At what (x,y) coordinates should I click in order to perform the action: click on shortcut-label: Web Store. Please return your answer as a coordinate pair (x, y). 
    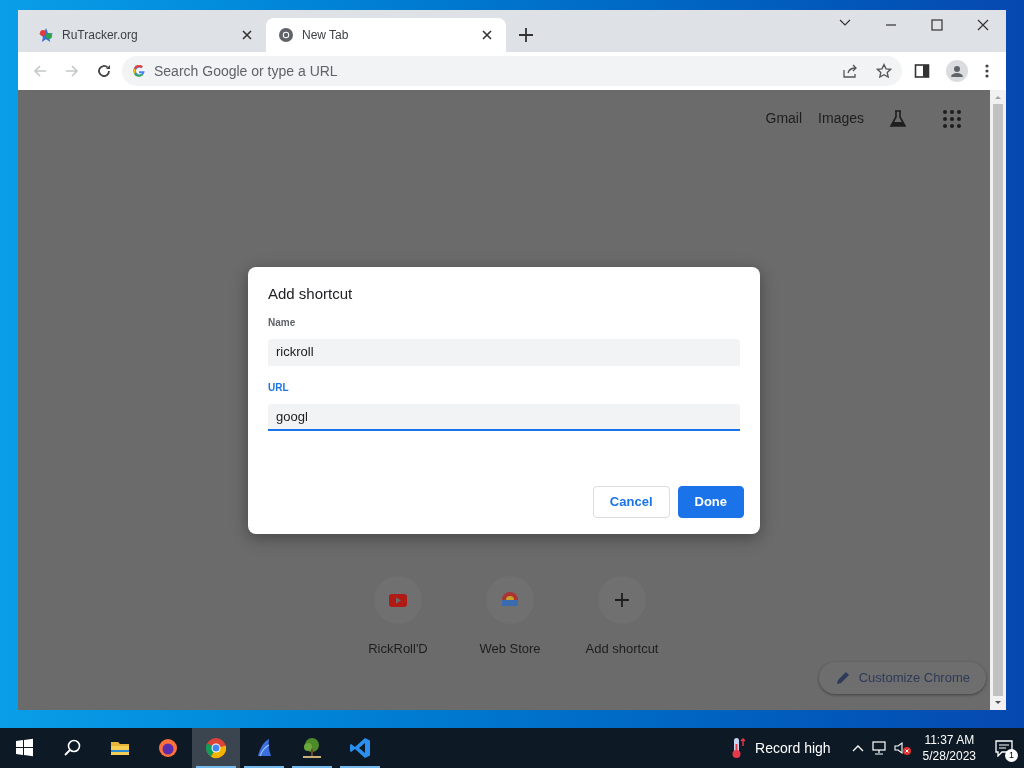
    Looking at the image, I should click on (510, 649).